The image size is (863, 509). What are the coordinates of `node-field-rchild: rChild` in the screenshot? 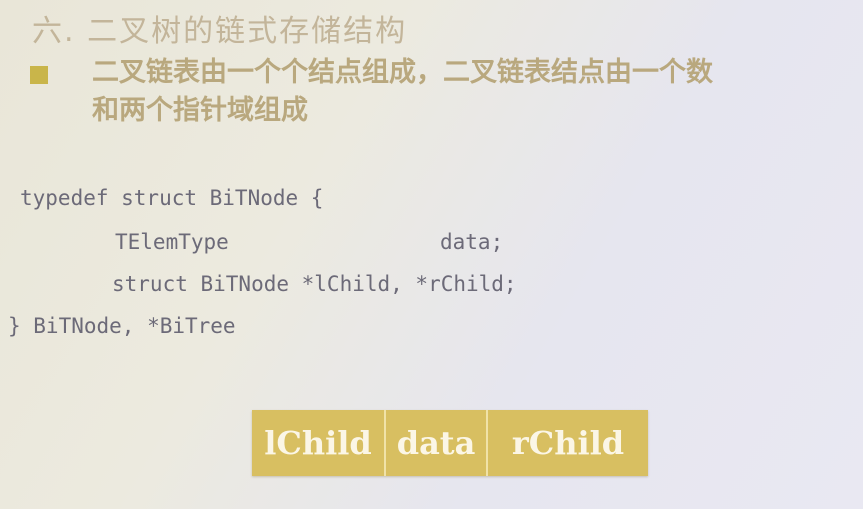 It's located at (568, 443).